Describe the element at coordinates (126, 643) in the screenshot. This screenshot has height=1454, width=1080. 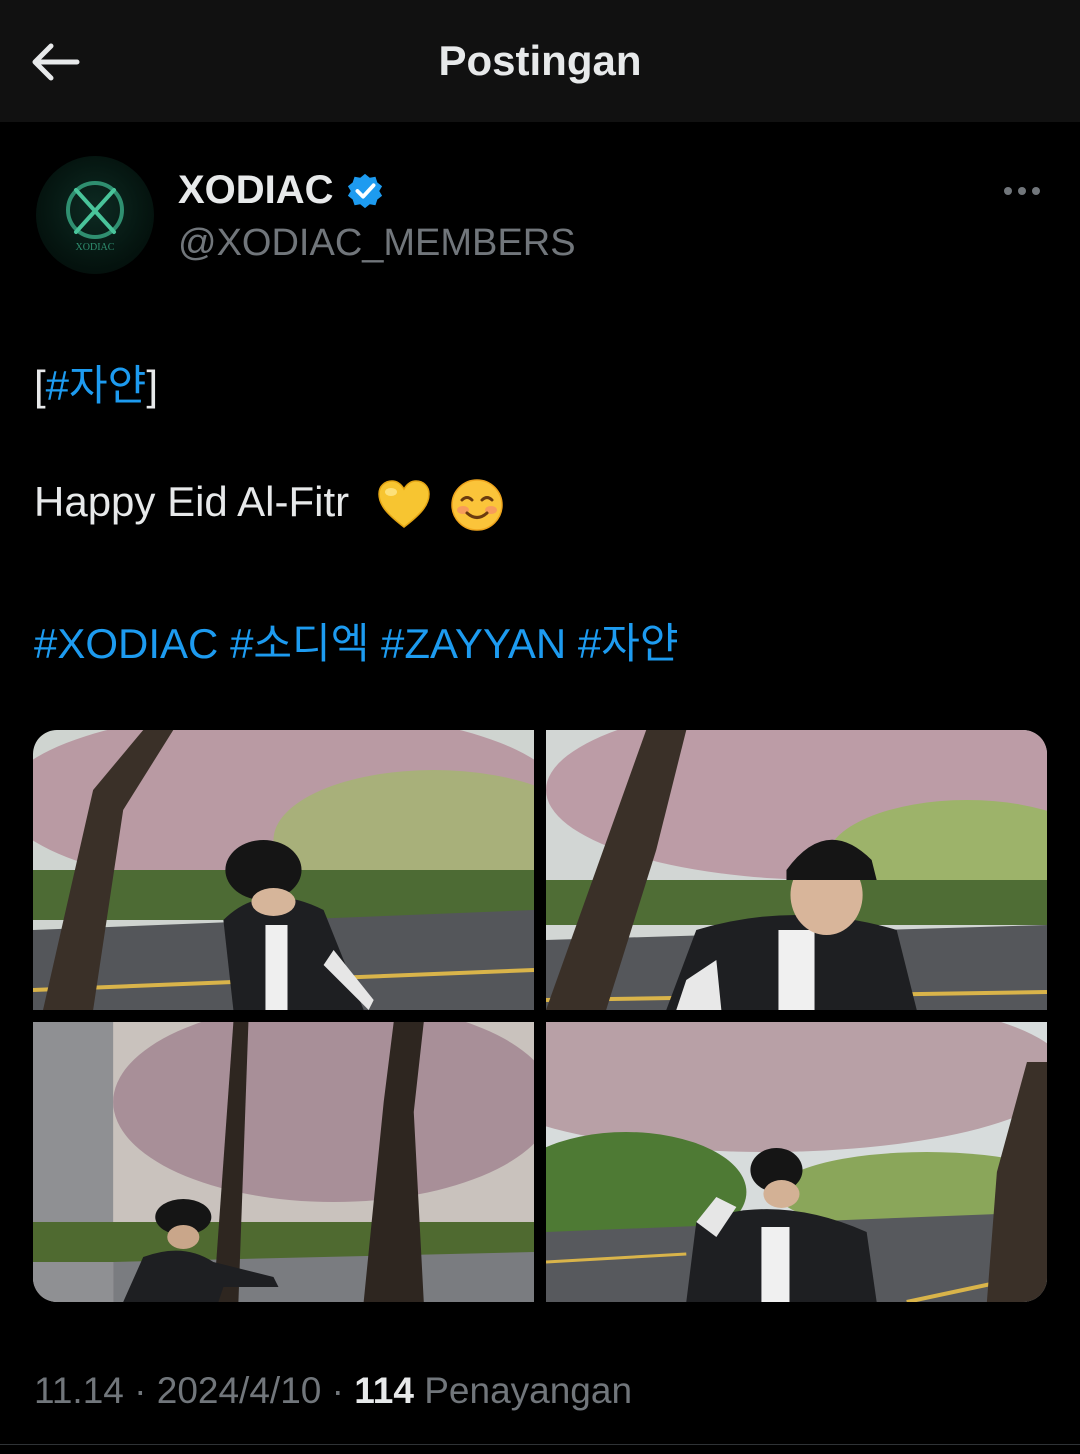
I see `hashtag-link: #XODIAC` at that location.